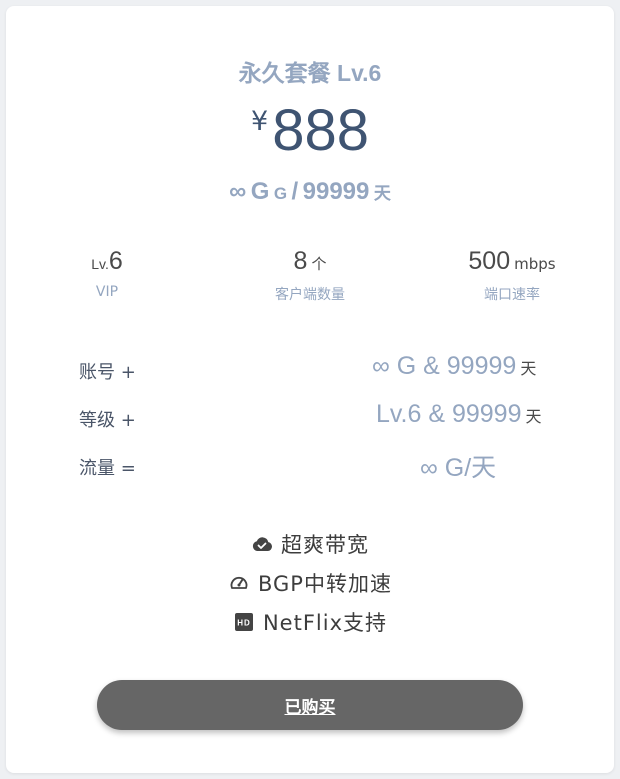  Describe the element at coordinates (458, 468) in the screenshot. I see `formula-traffic-value: ∞ G/天` at that location.